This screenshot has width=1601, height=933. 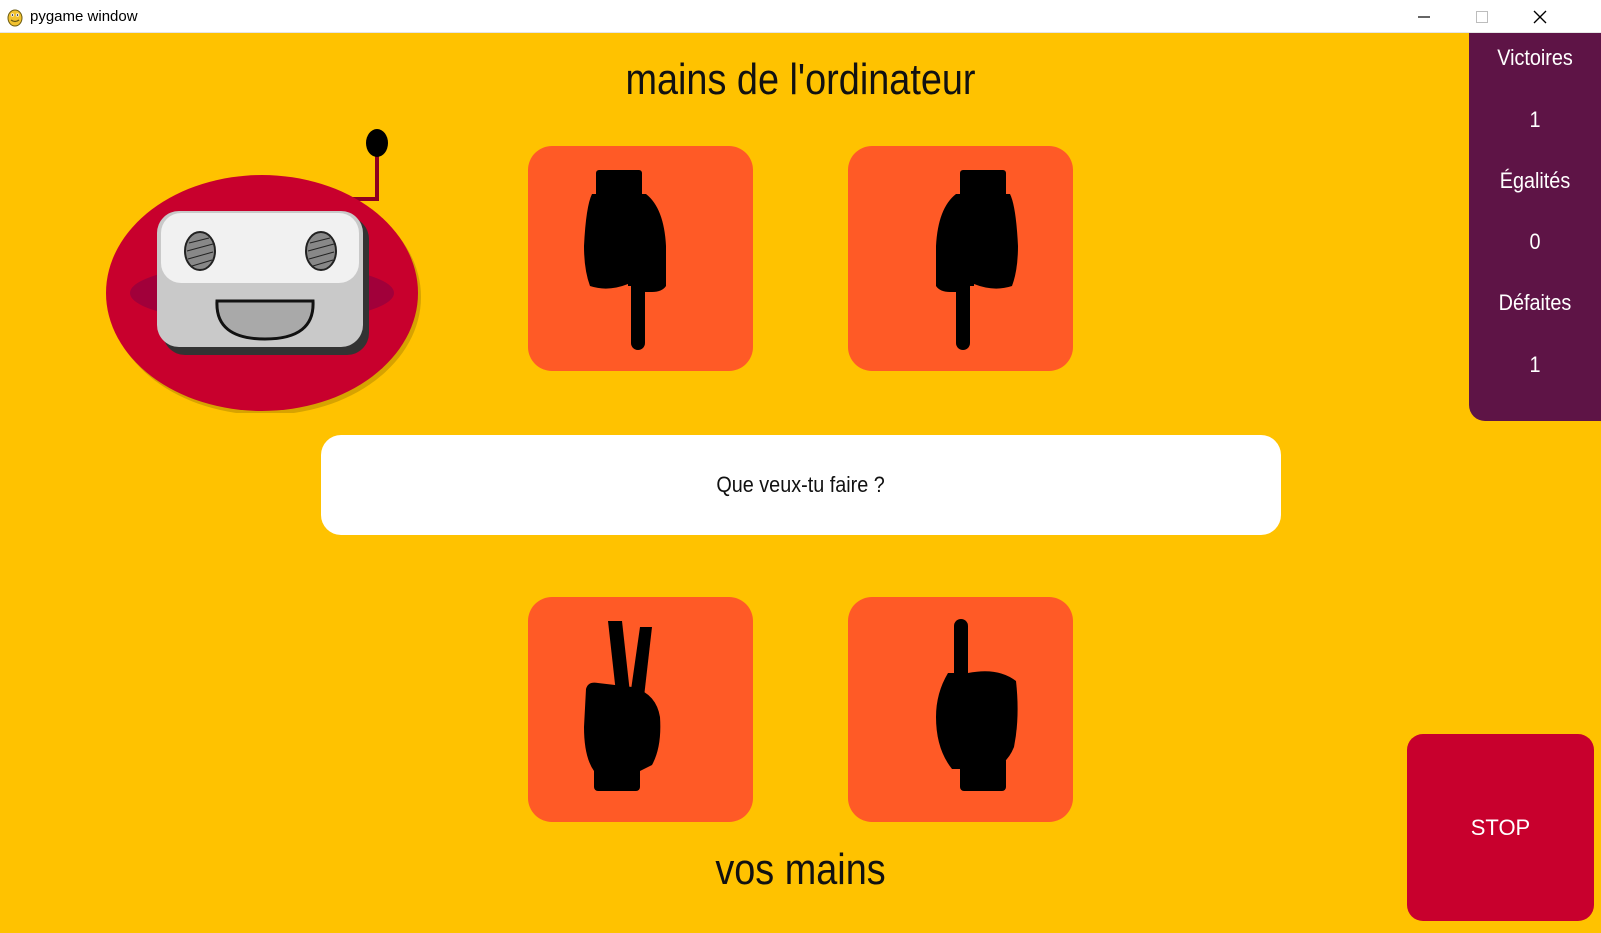 I want to click on losses-value: 1, so click(x=1535, y=364).